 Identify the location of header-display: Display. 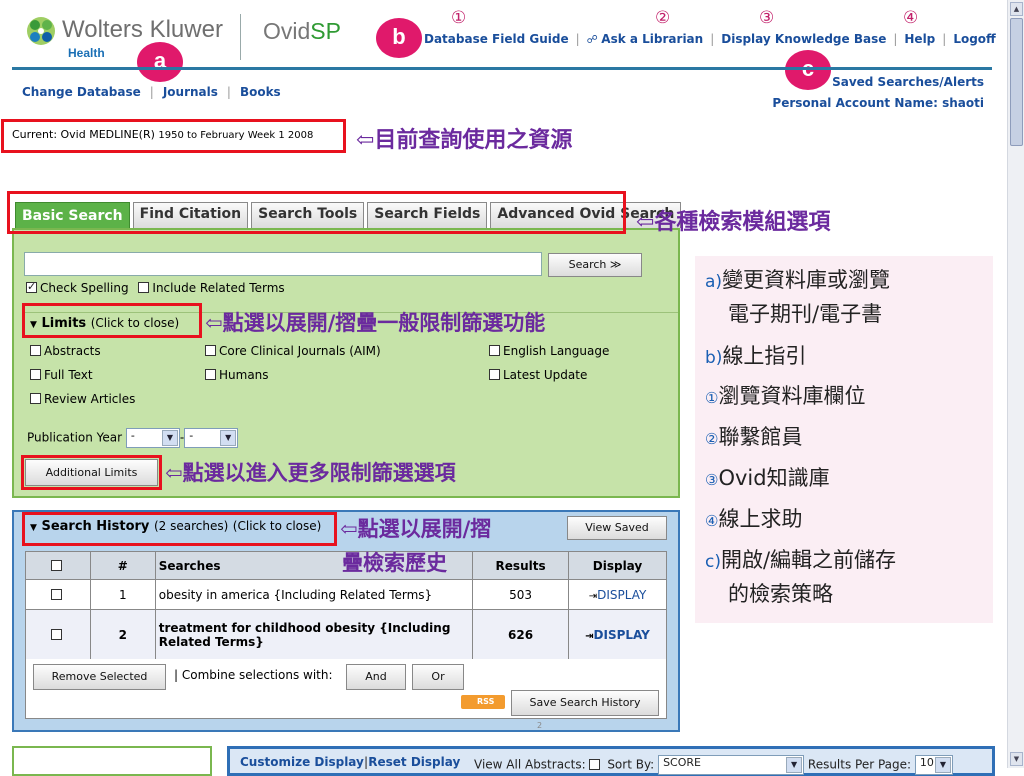
(617, 565).